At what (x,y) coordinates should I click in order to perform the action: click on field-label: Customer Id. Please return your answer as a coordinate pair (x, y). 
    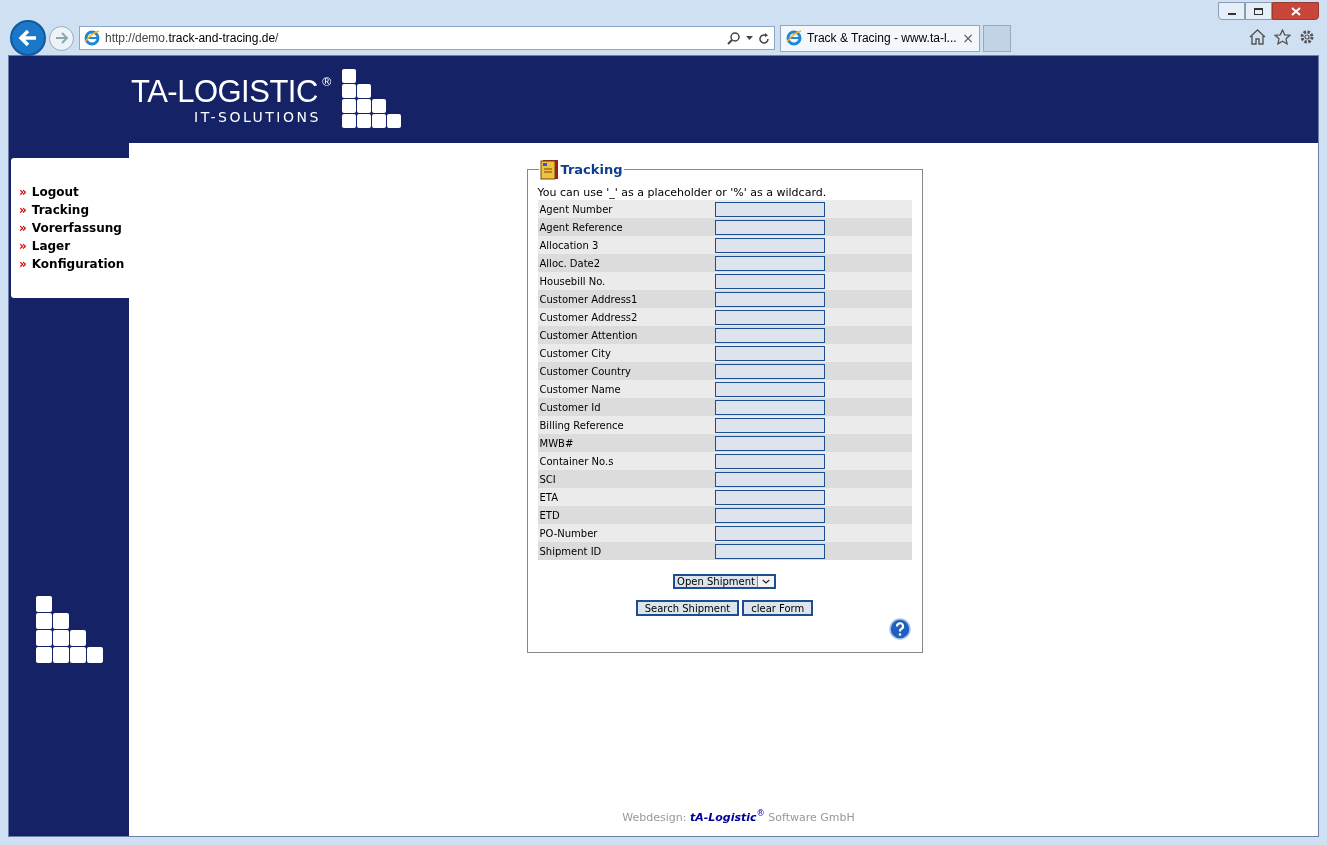
    Looking at the image, I should click on (570, 407).